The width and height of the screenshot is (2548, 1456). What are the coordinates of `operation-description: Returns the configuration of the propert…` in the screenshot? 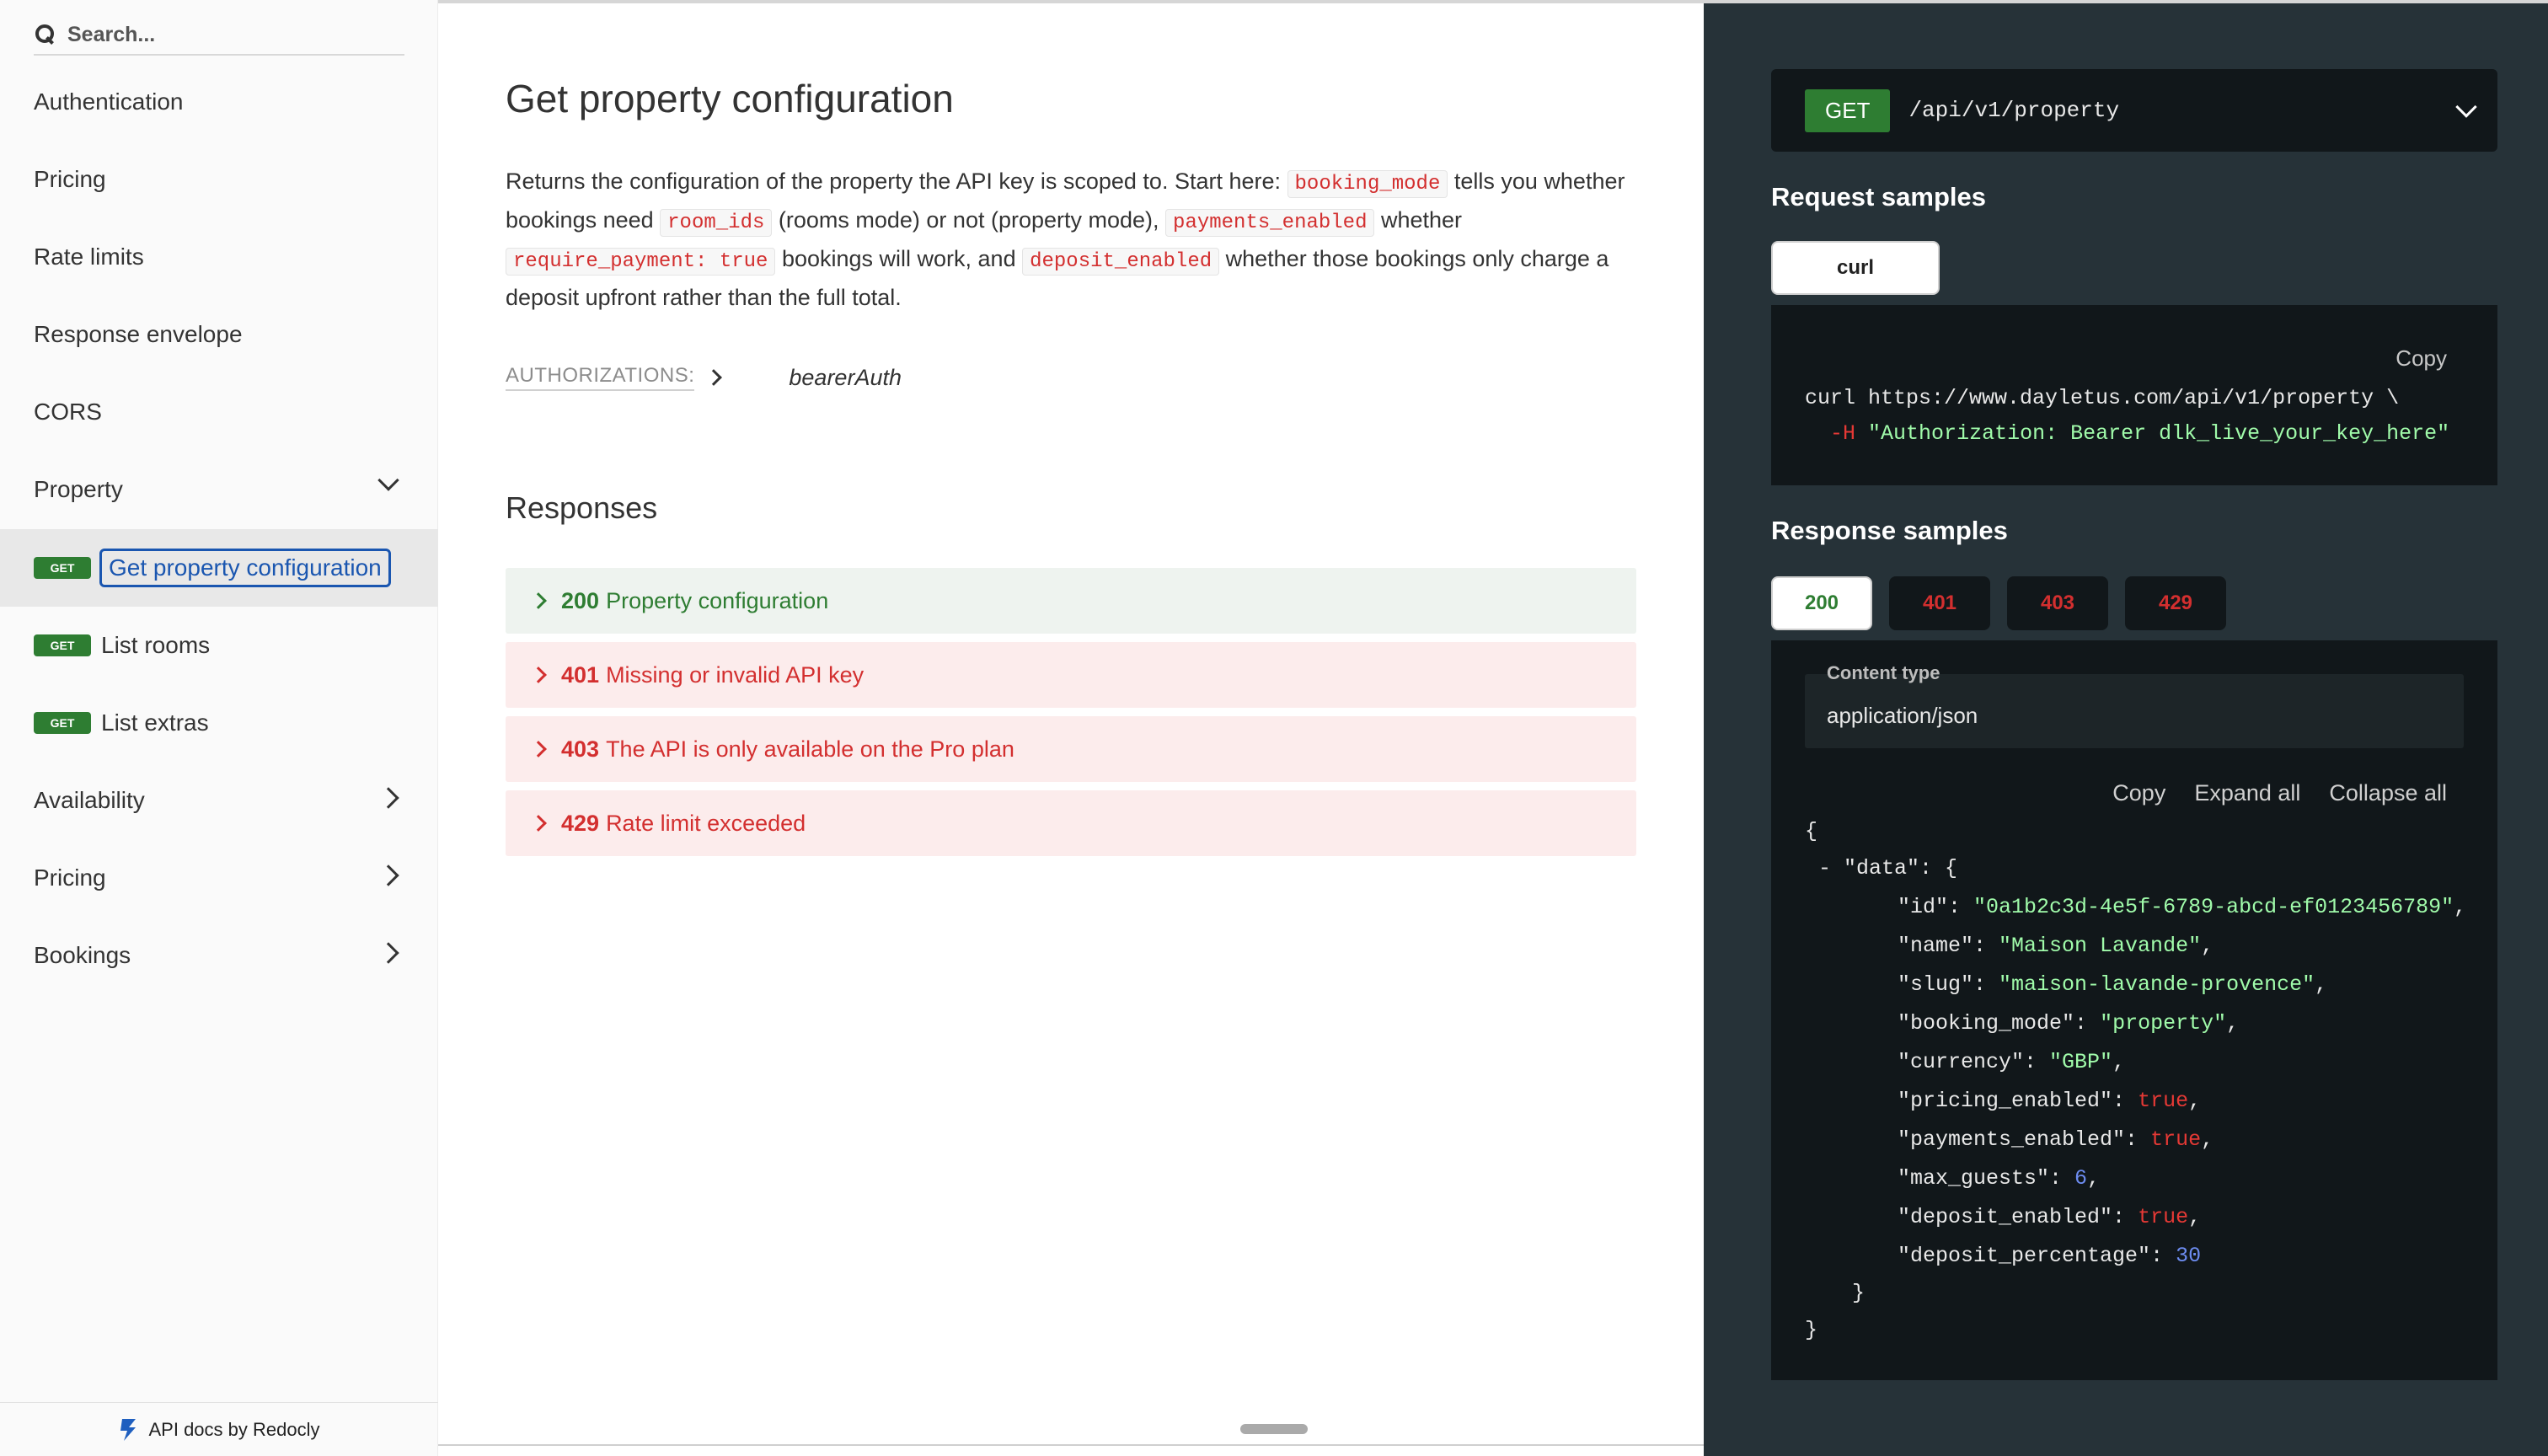 It's located at (1065, 239).